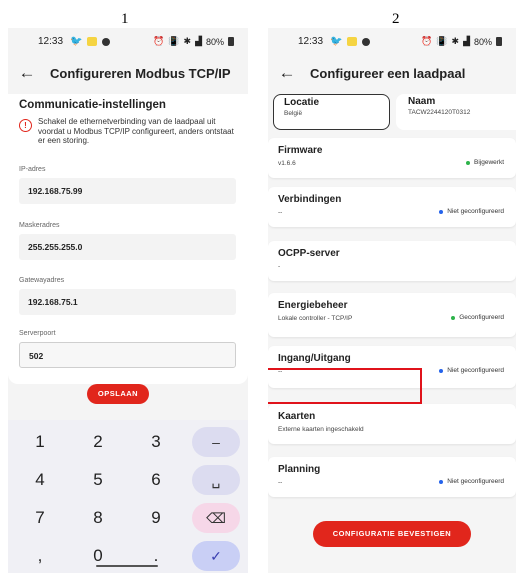 This screenshot has width=516, height=573. What do you see at coordinates (392, 424) in the screenshot?
I see `card-cards: Kaarten Externe kaarten ingeschakeld` at bounding box center [392, 424].